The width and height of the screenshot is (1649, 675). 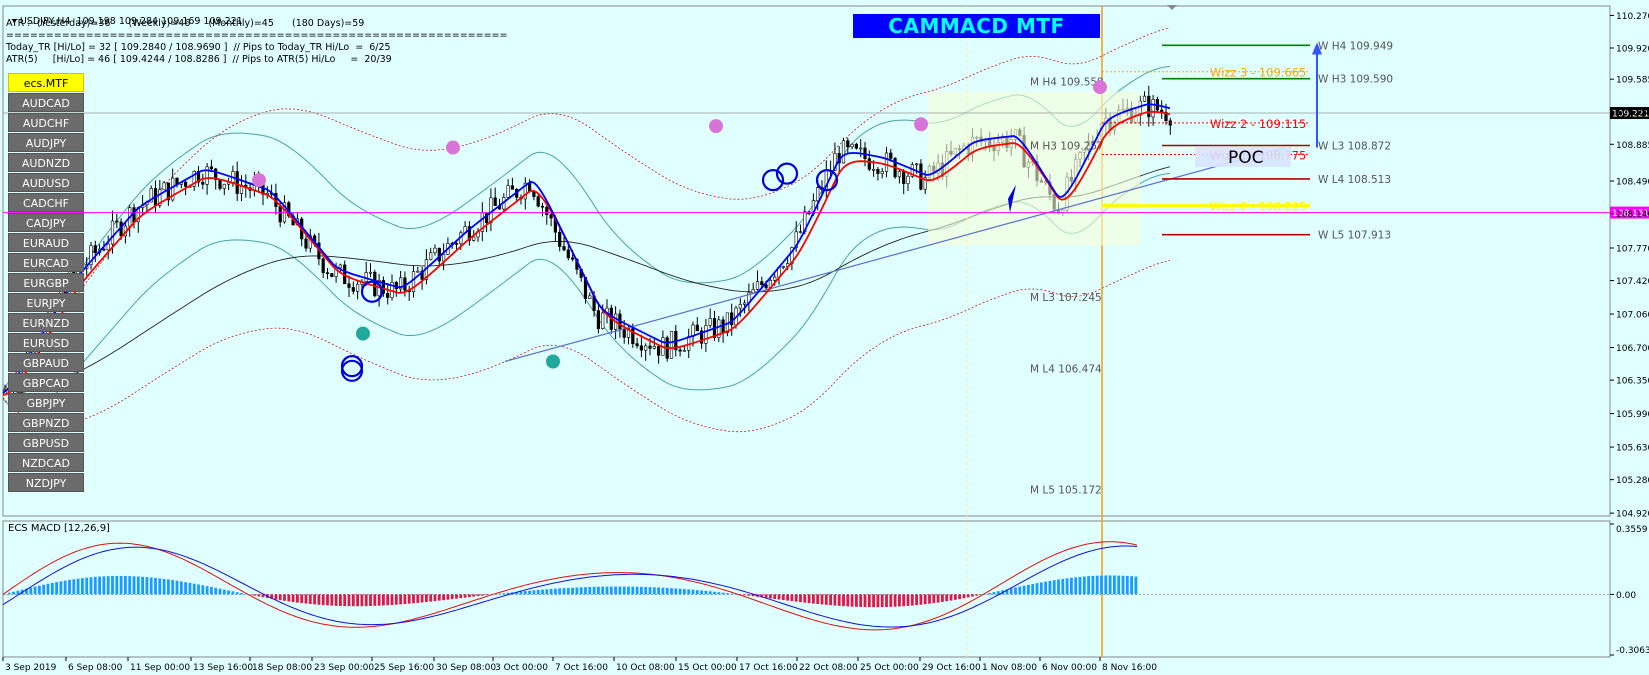 I want to click on symbol-button-cadjpy: CADJPY, so click(x=46, y=222).